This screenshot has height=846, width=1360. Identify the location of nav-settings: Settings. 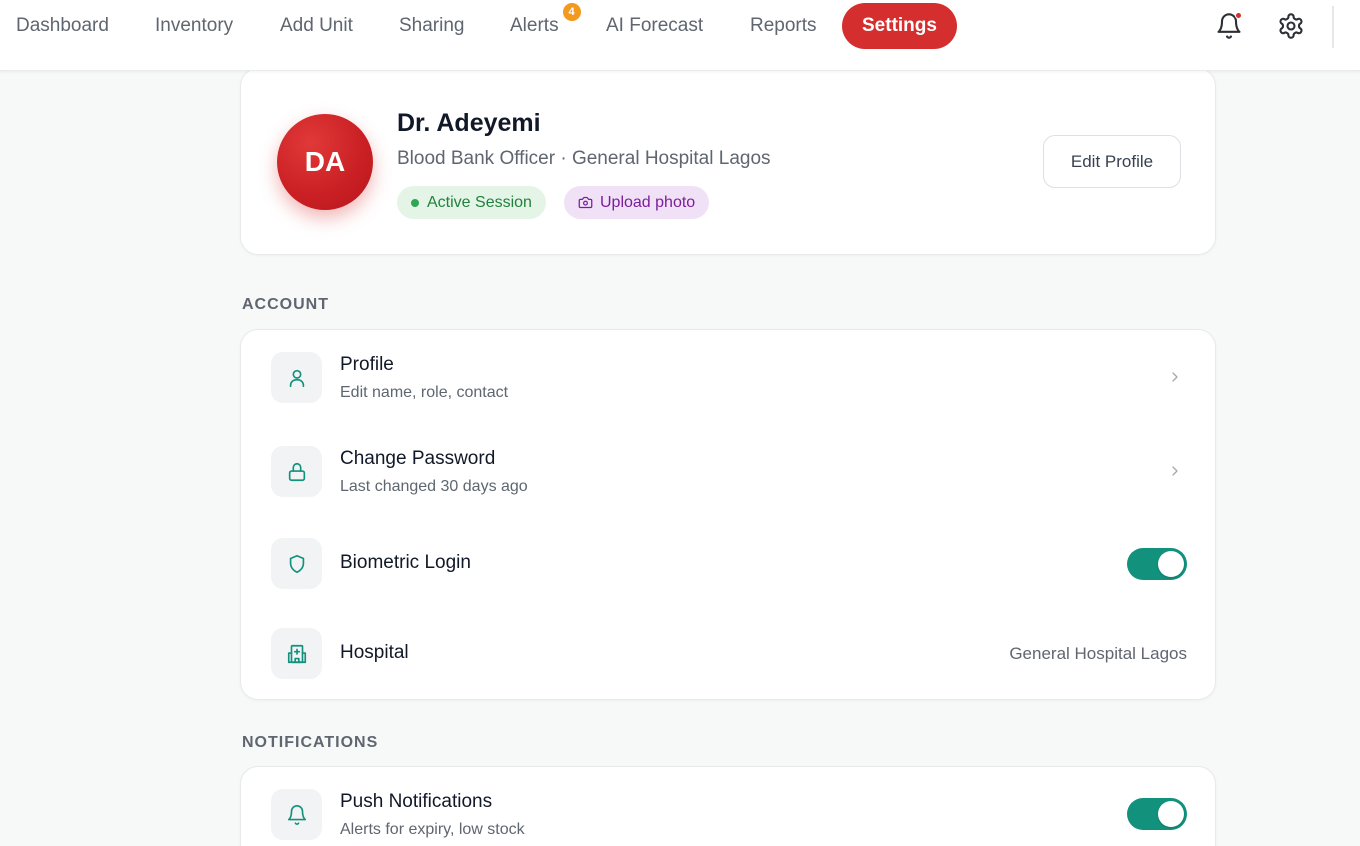
(899, 26).